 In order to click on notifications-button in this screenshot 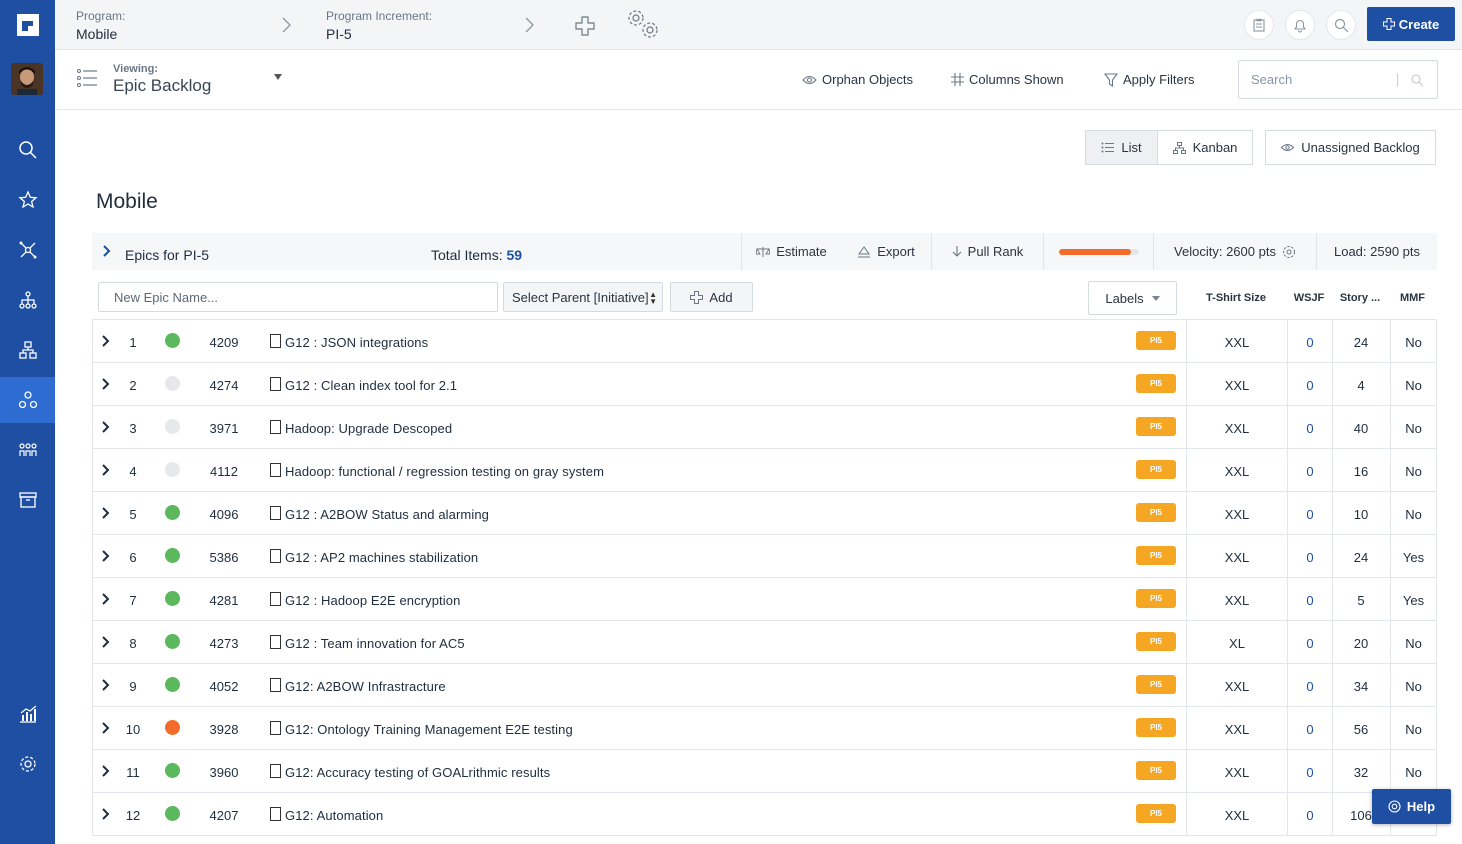, I will do `click(1300, 25)`.